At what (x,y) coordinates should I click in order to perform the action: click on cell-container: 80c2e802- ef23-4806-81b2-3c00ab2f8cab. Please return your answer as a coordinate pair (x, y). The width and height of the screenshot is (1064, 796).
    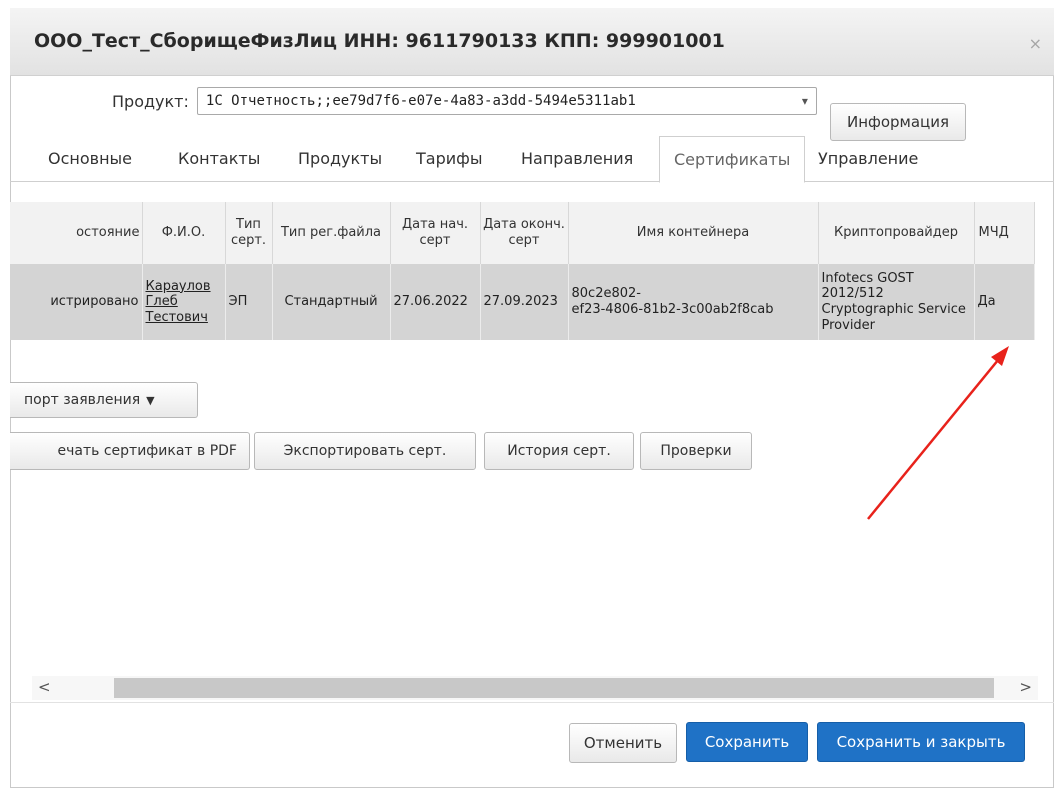
    Looking at the image, I should click on (693, 302).